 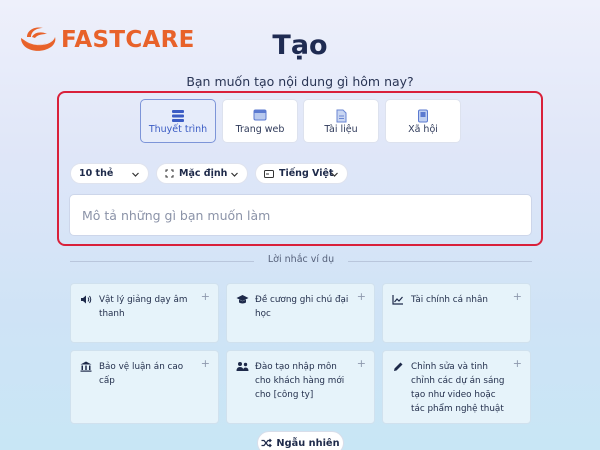 I want to click on social-icon, so click(x=423, y=116).